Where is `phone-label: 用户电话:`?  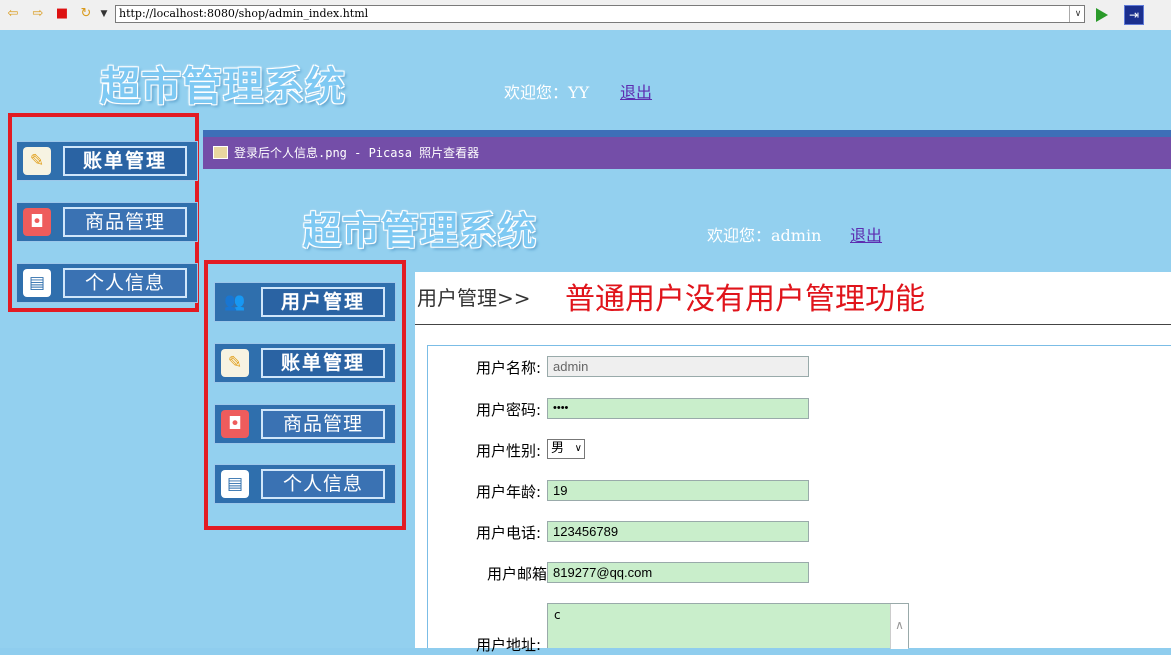
phone-label: 用户电话: is located at coordinates (508, 533).